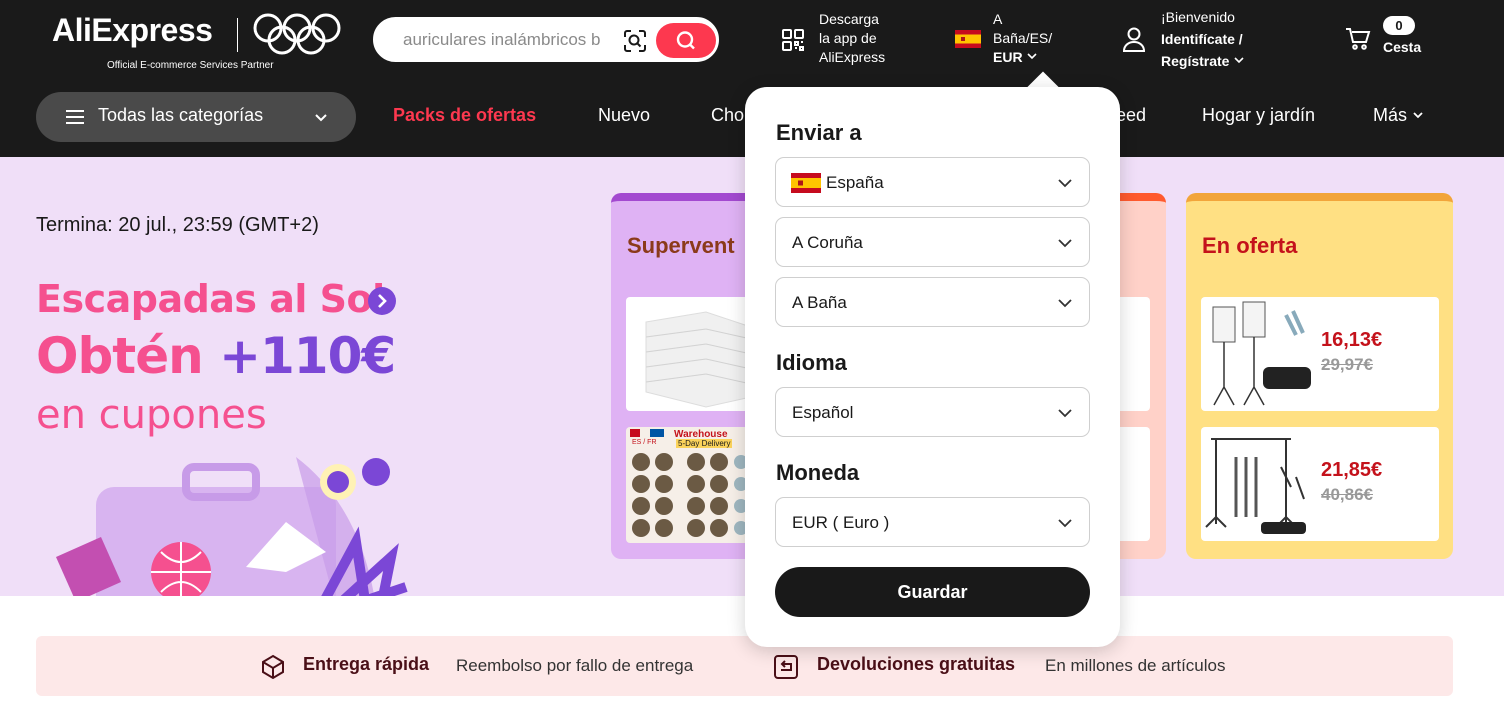 Image resolution: width=1504 pixels, height=709 pixels. What do you see at coordinates (932, 412) in the screenshot?
I see `language-select: Español` at bounding box center [932, 412].